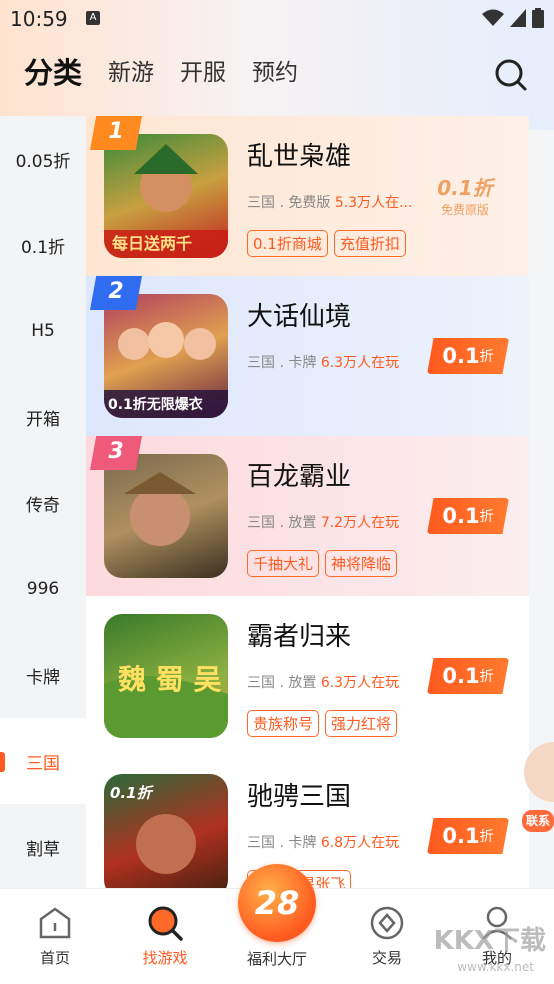  Describe the element at coordinates (302, 683) in the screenshot. I see `game-type: 放置` at that location.